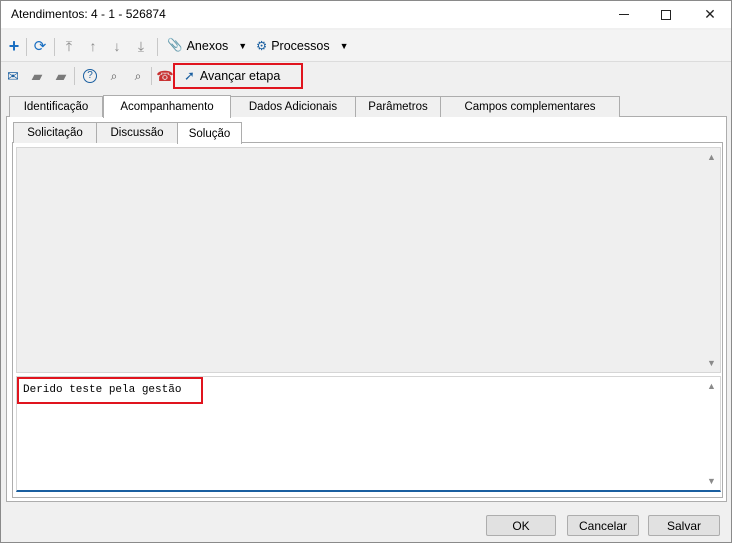 The width and height of the screenshot is (732, 543). What do you see at coordinates (56, 106) in the screenshot?
I see `tab-identificacao: Identificação` at bounding box center [56, 106].